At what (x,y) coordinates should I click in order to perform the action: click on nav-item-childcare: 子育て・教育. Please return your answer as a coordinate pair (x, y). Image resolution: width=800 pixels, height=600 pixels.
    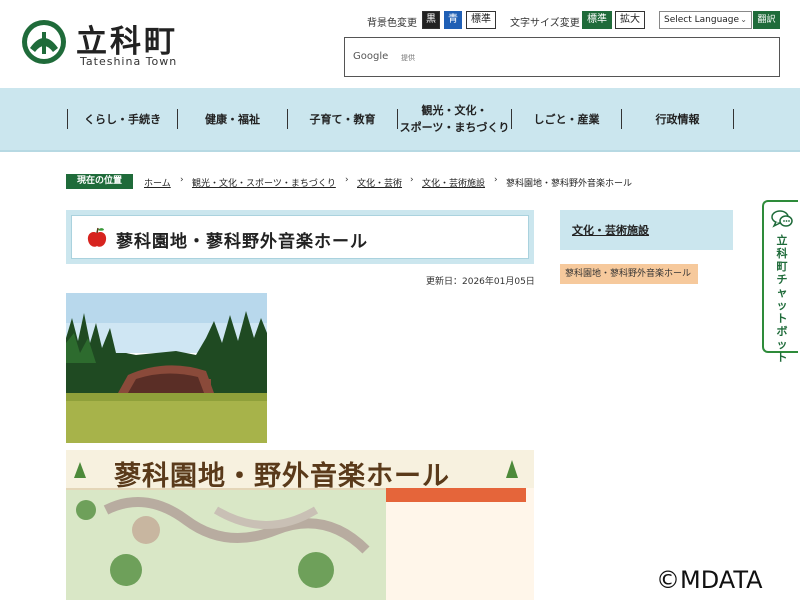
    Looking at the image, I should click on (342, 119).